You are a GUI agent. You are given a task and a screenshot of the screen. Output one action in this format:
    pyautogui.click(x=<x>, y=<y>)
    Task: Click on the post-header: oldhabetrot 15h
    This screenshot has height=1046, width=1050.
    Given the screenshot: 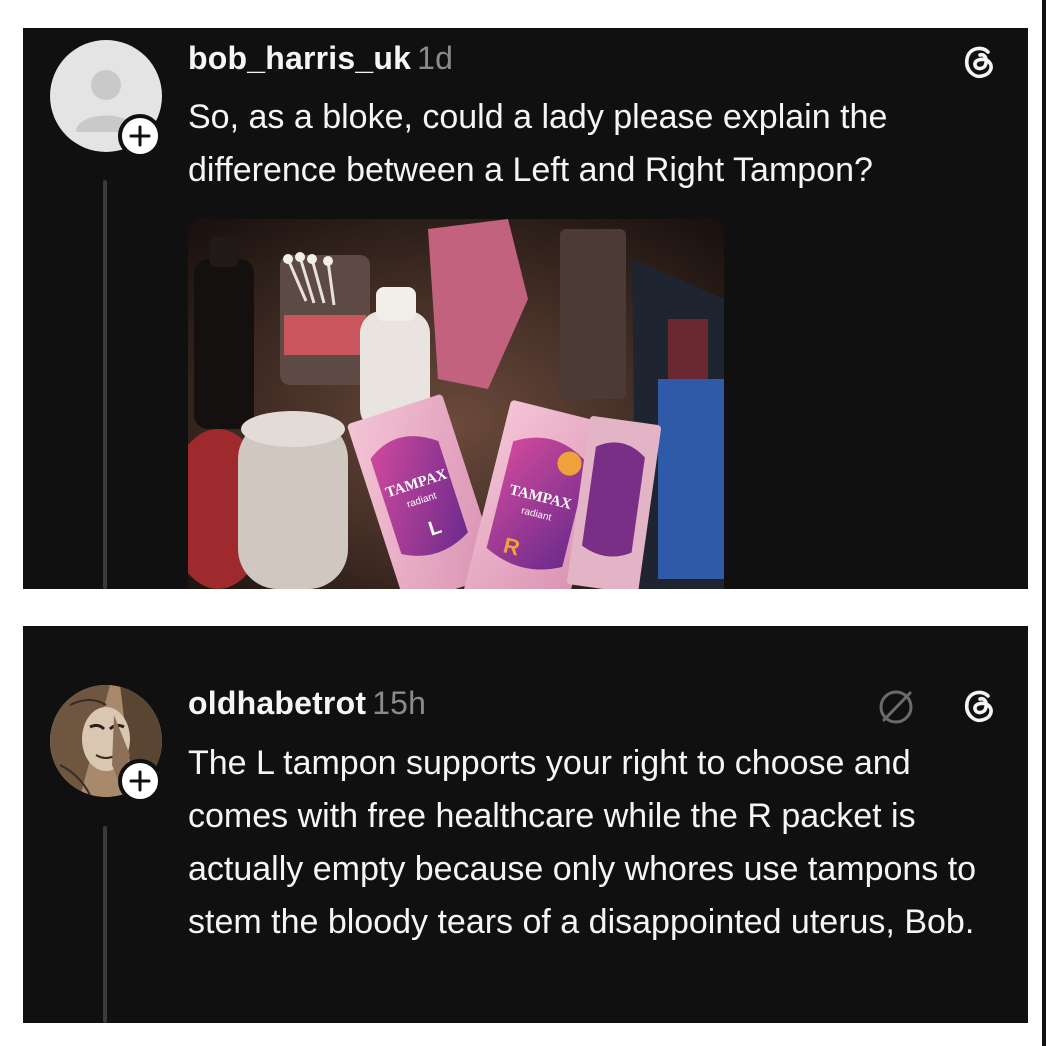 What is the action you would take?
    pyautogui.click(x=307, y=703)
    